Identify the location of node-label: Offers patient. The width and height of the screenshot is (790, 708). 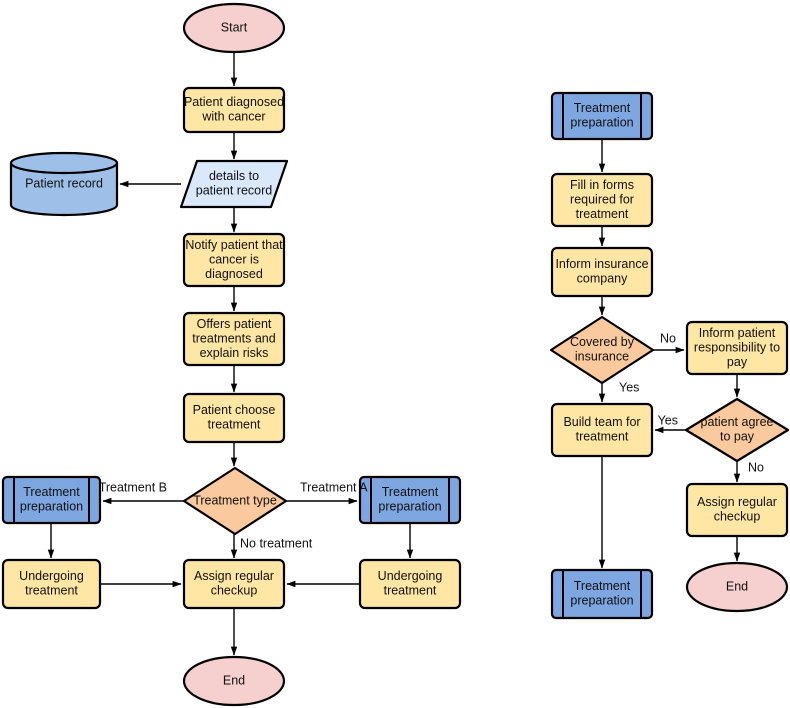
(234, 324).